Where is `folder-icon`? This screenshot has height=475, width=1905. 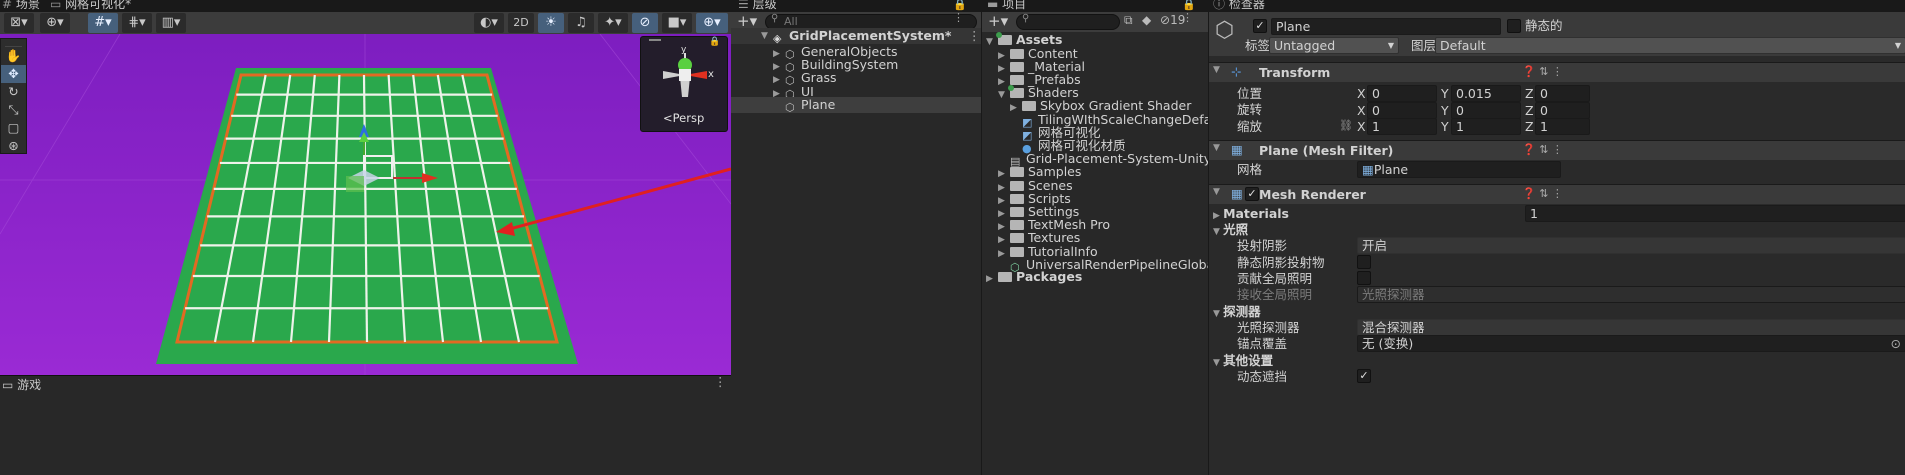
folder-icon is located at coordinates (1017, 225).